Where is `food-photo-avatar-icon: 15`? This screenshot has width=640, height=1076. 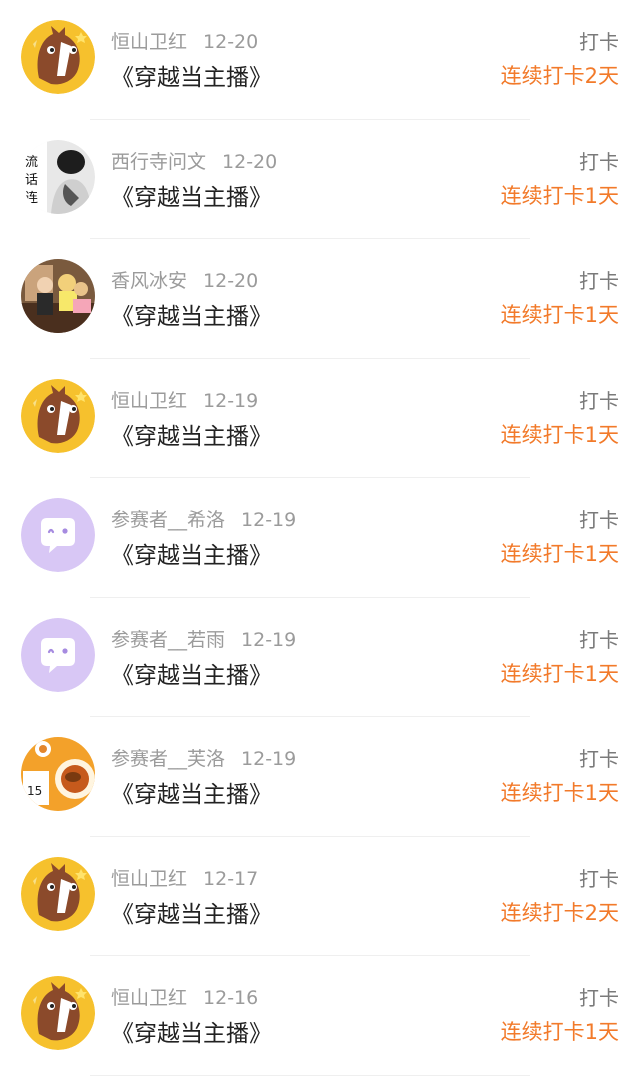 food-photo-avatar-icon: 15 is located at coordinates (58, 774).